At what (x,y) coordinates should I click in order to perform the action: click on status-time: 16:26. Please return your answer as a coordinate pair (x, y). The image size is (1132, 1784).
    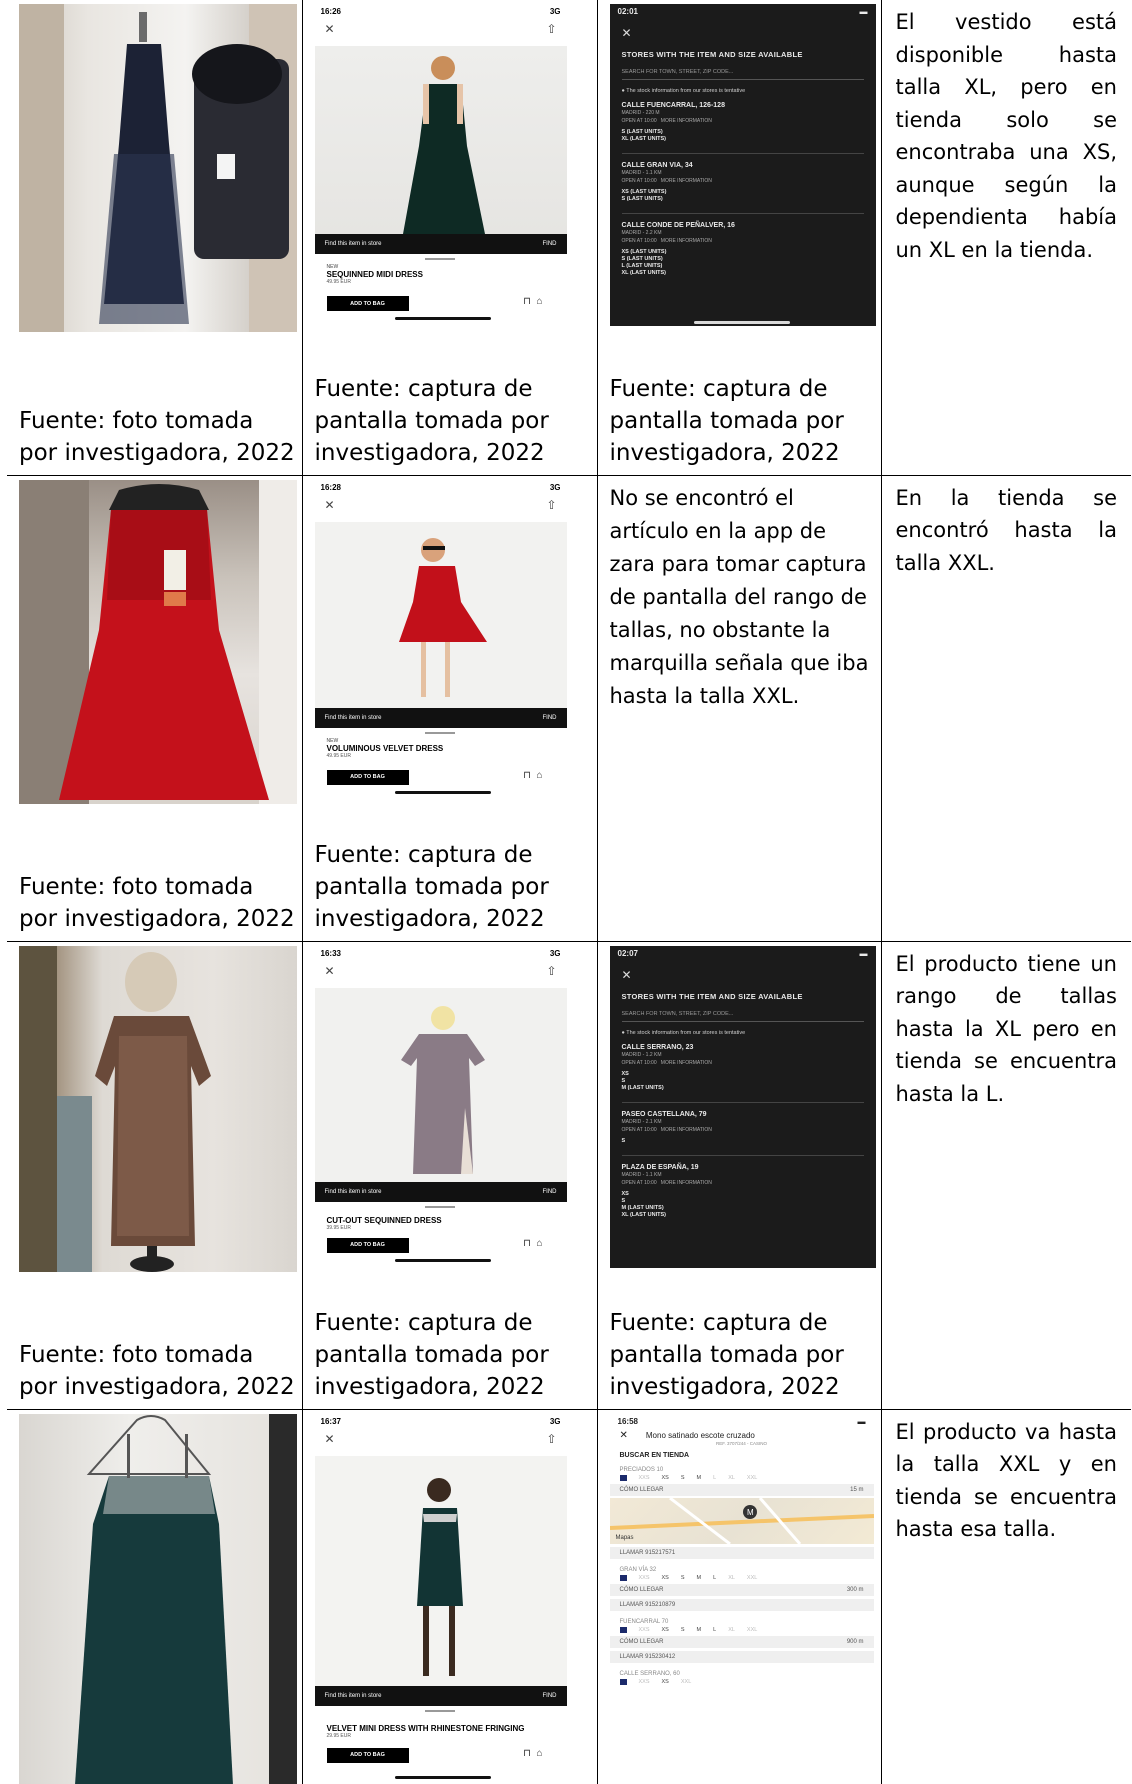
    Looking at the image, I should click on (330, 11).